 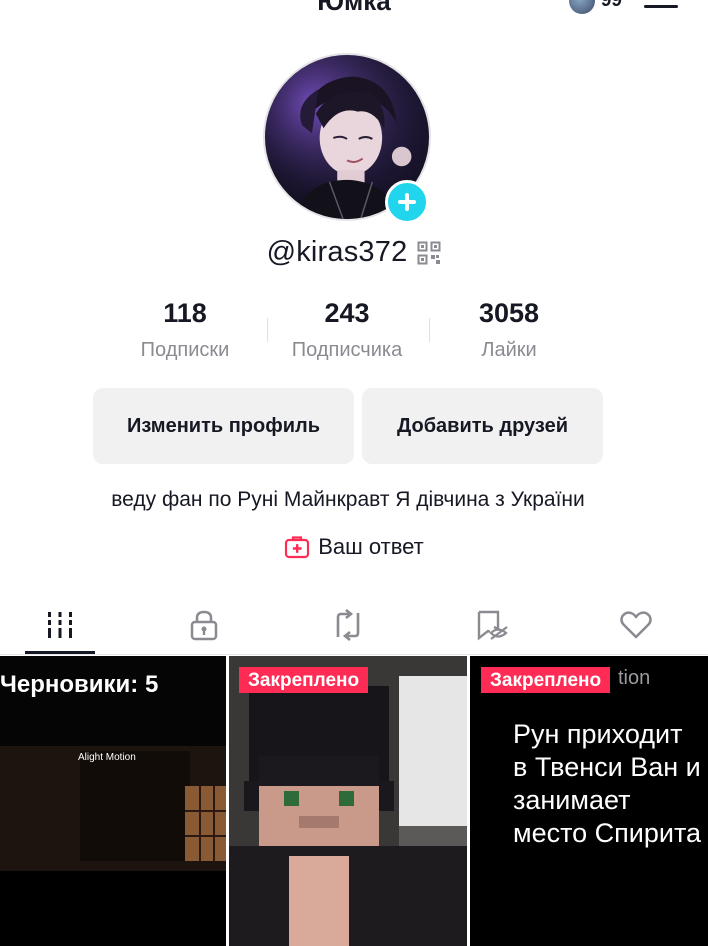 I want to click on drafts-thumbnail, so click(x=113, y=801).